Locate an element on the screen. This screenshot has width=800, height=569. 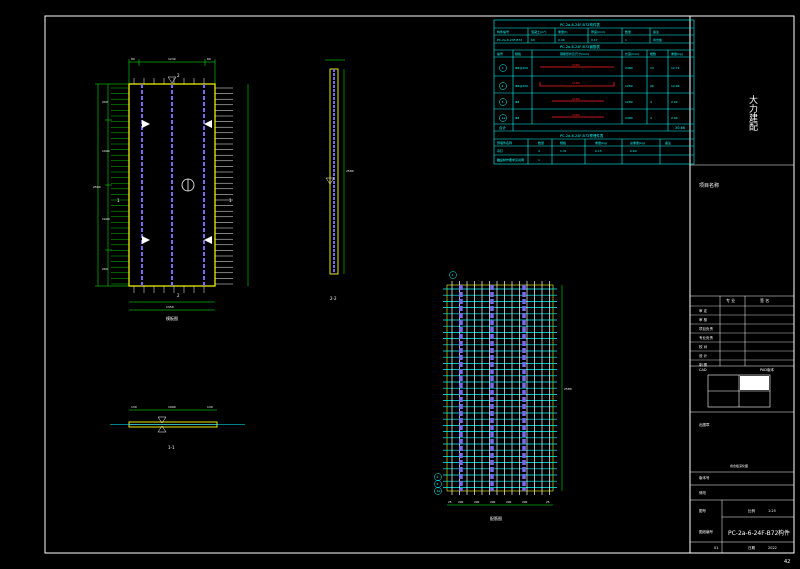
table2-total: 30.66 is located at coordinates (680, 128).